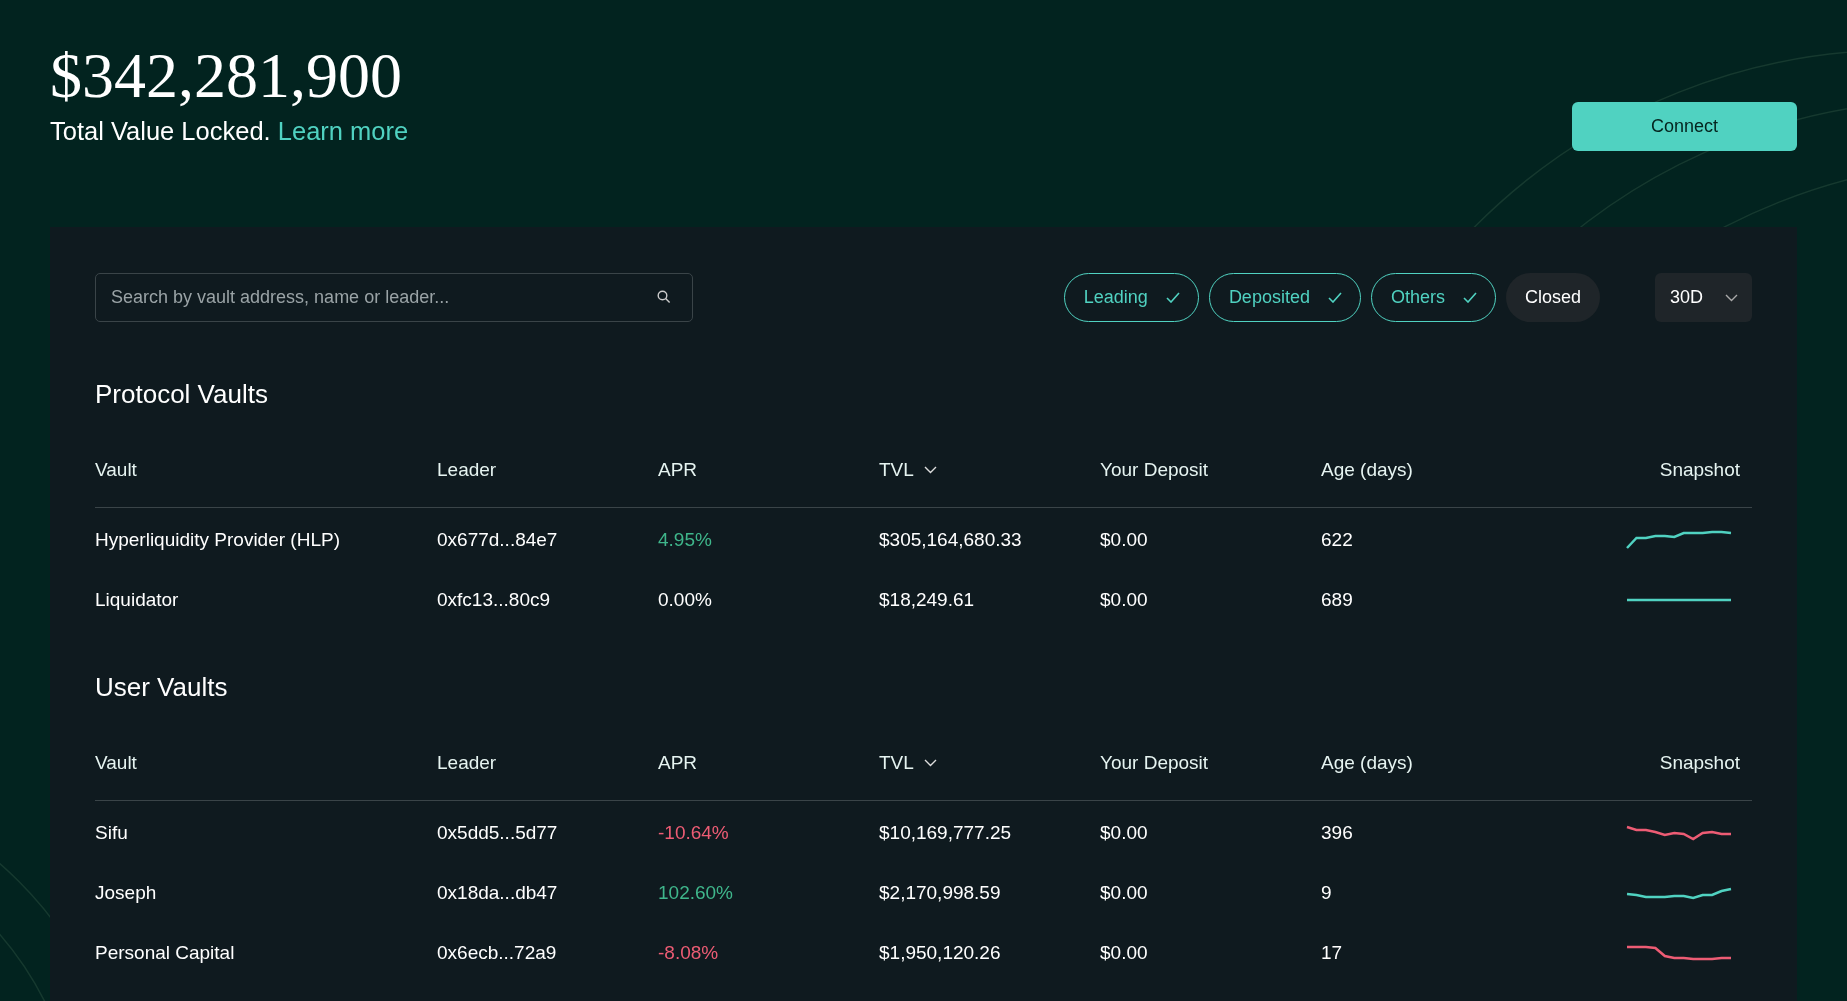  I want to click on filter-chip: Closed, so click(1552, 297).